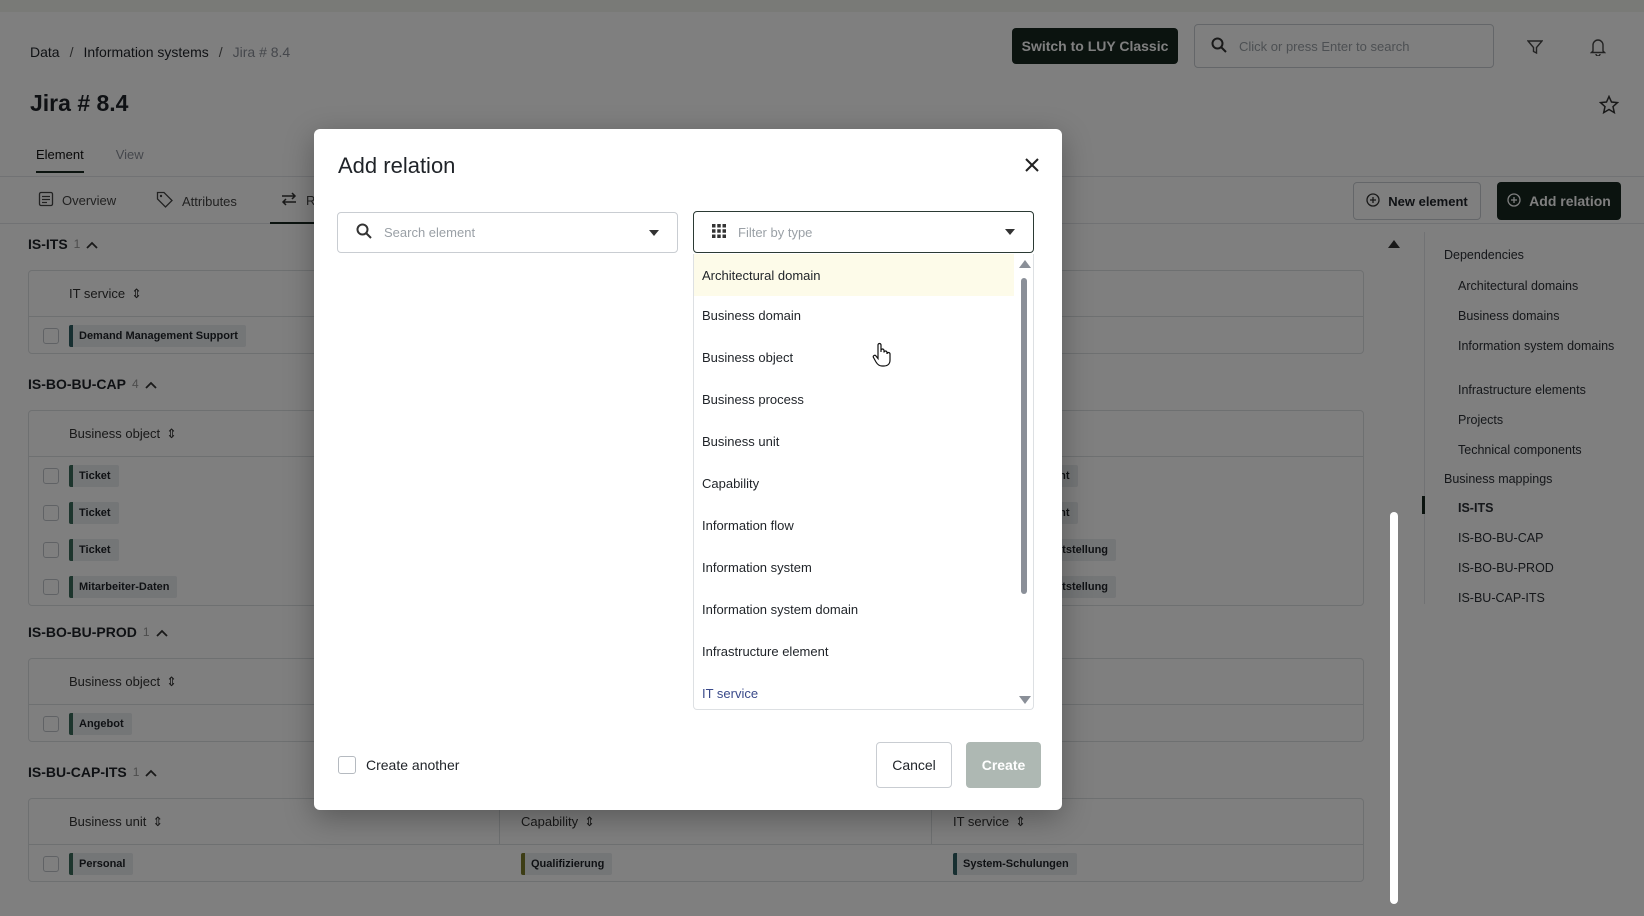 The width and height of the screenshot is (1644, 916). Describe the element at coordinates (854, 275) in the screenshot. I see `type-option: Architectural domain` at that location.